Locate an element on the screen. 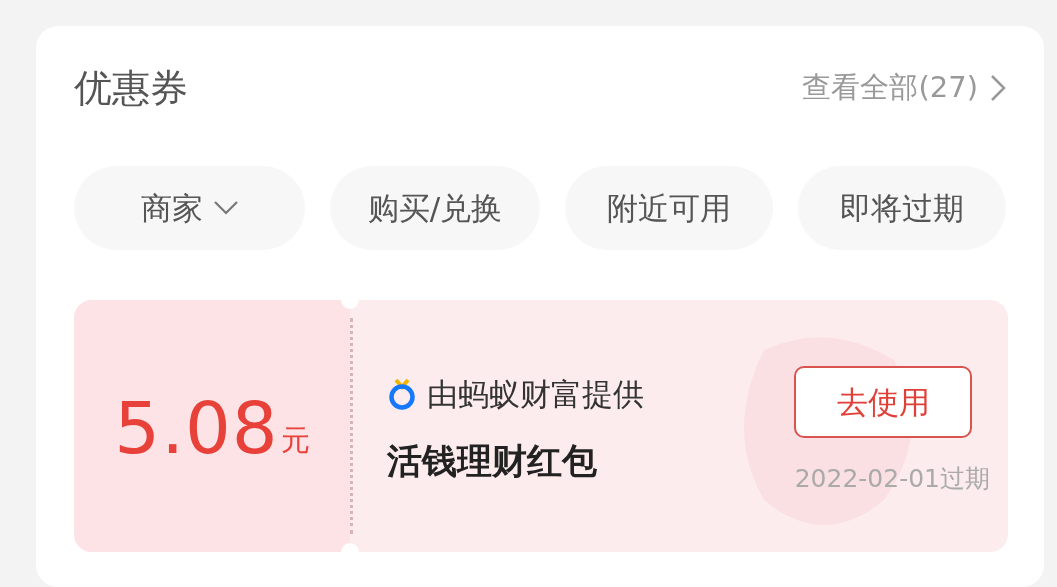 Image resolution: width=1057 pixels, height=587 pixels. coupon-amount: 5.08 is located at coordinates (196, 428).